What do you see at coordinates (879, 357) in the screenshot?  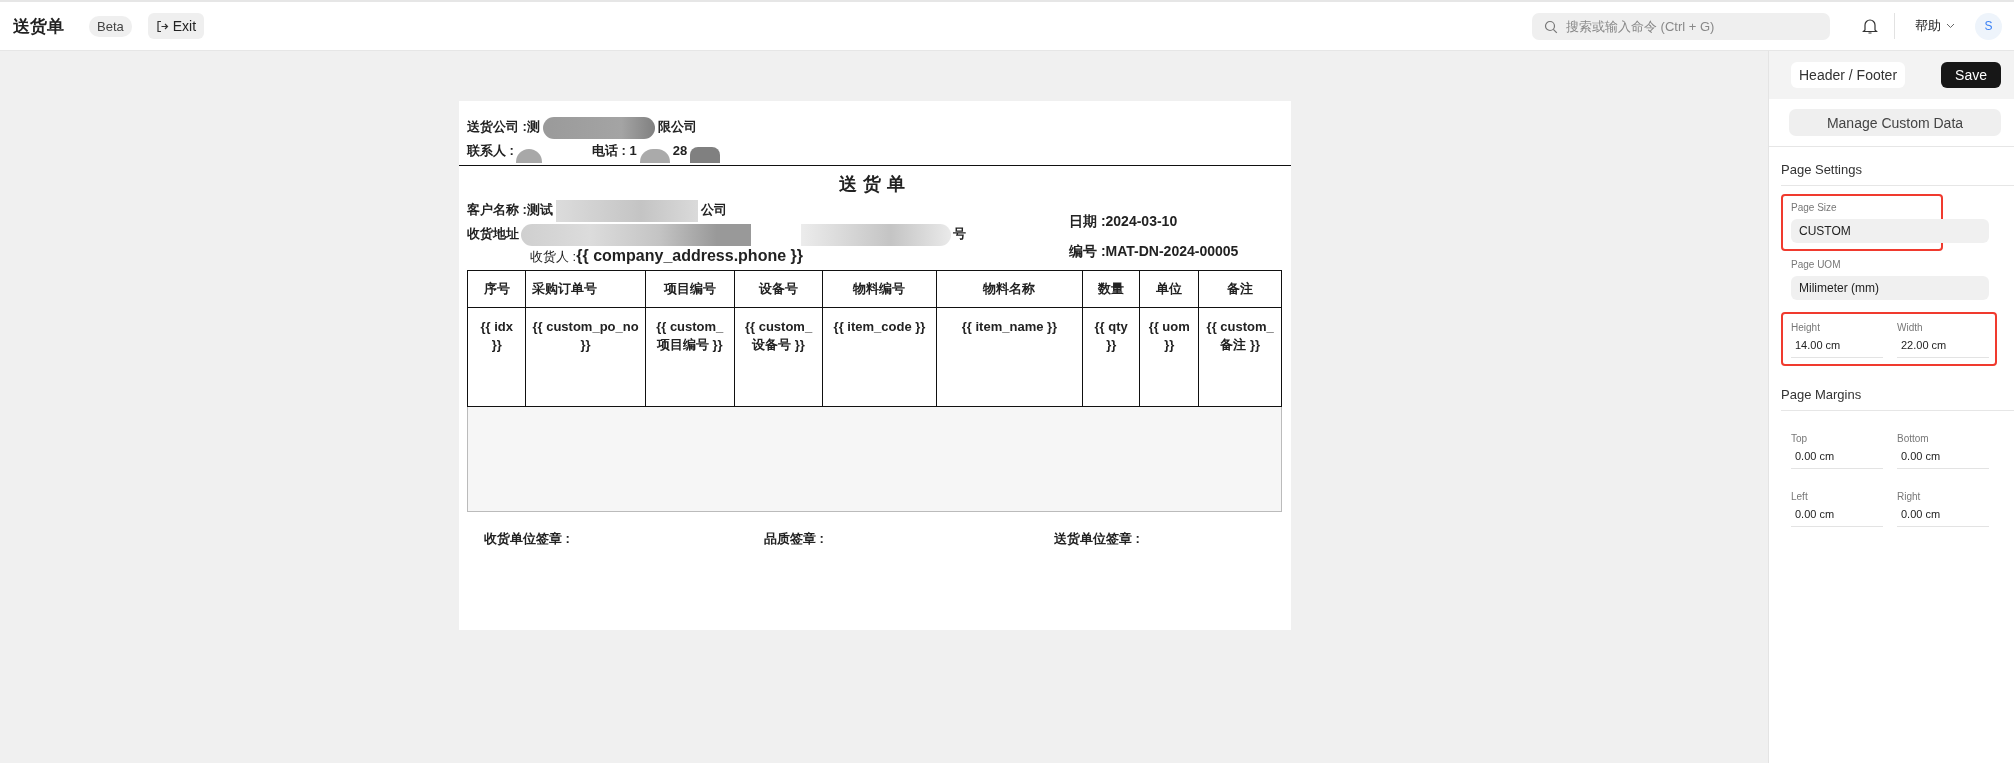 I see `table-cell: {{ item_code }}` at bounding box center [879, 357].